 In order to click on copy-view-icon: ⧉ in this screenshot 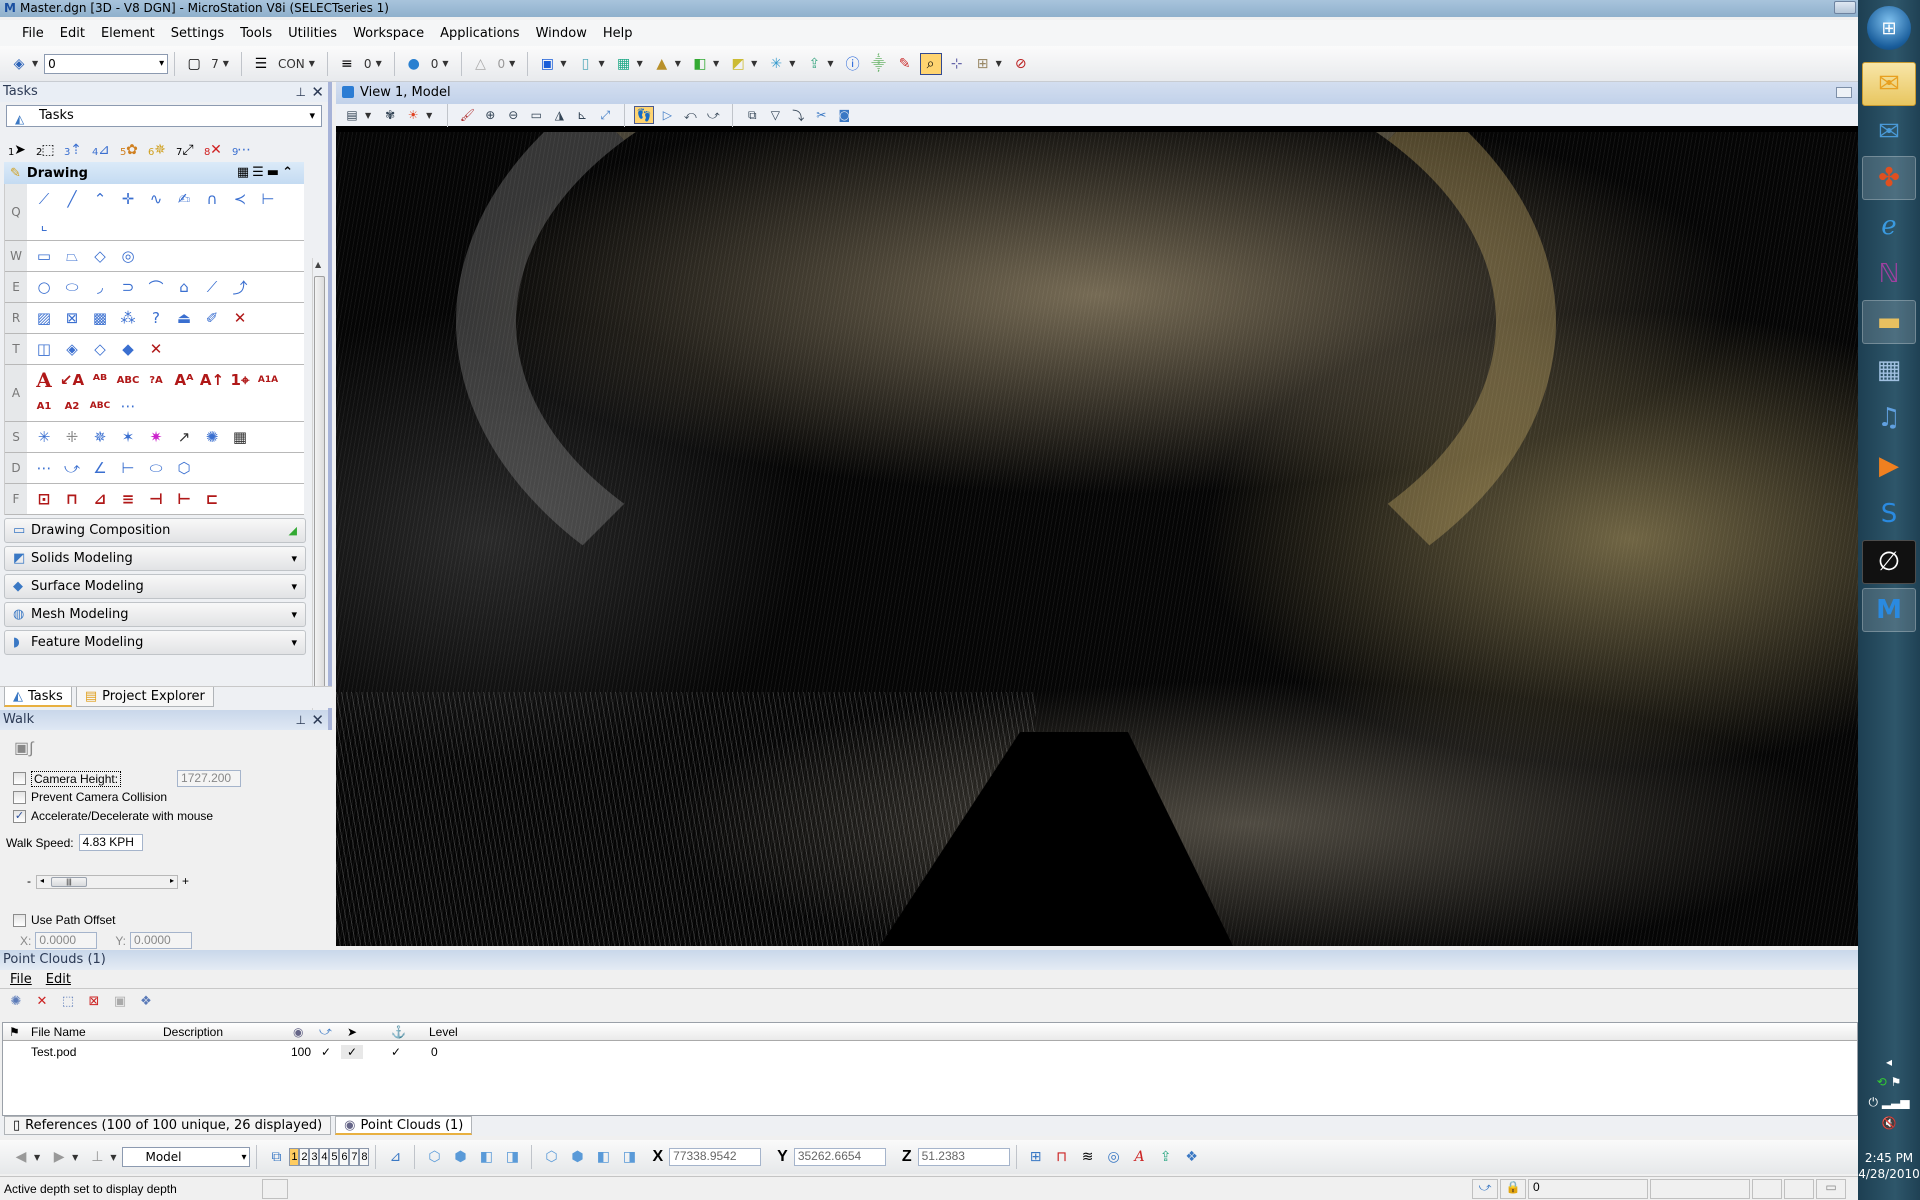, I will do `click(752, 115)`.